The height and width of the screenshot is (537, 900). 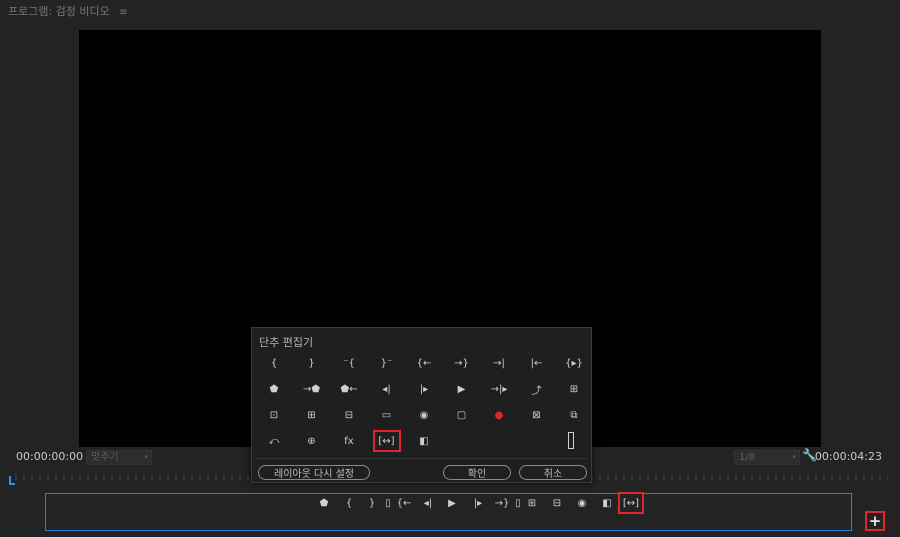 What do you see at coordinates (499, 415) in the screenshot?
I see `record-icon: ●` at bounding box center [499, 415].